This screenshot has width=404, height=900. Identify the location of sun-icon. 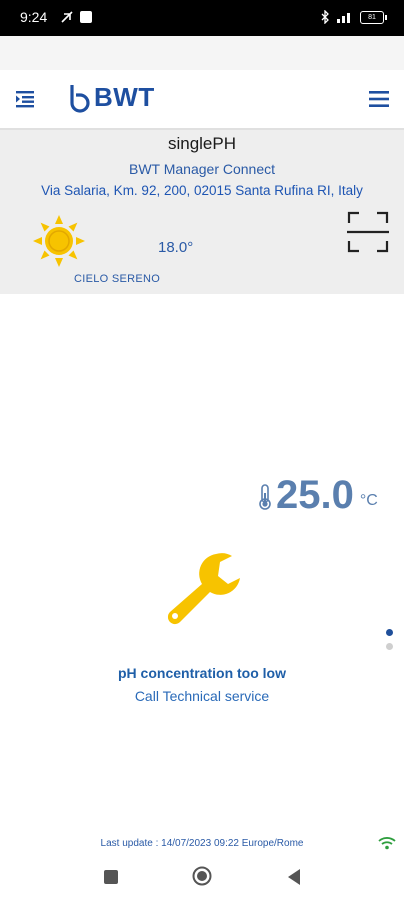
(59, 241).